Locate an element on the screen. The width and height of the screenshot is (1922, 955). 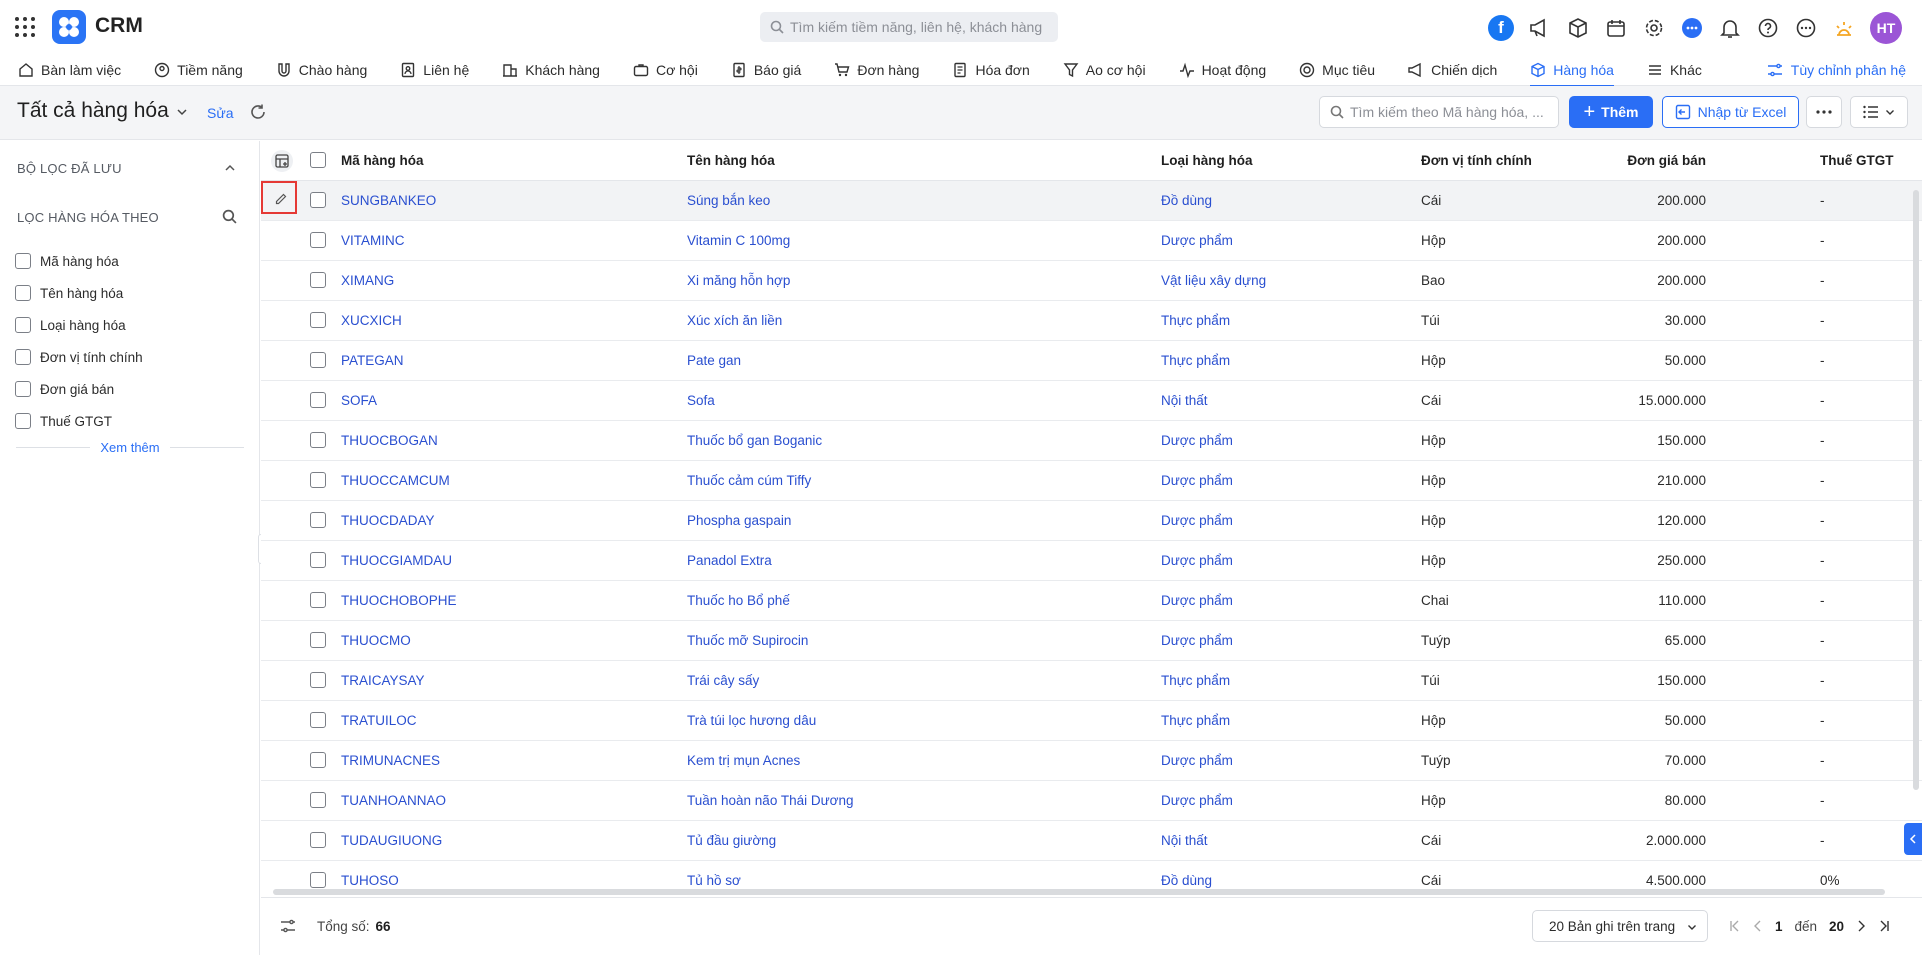
nav-item-bao-gia: Báo giá is located at coordinates (766, 70).